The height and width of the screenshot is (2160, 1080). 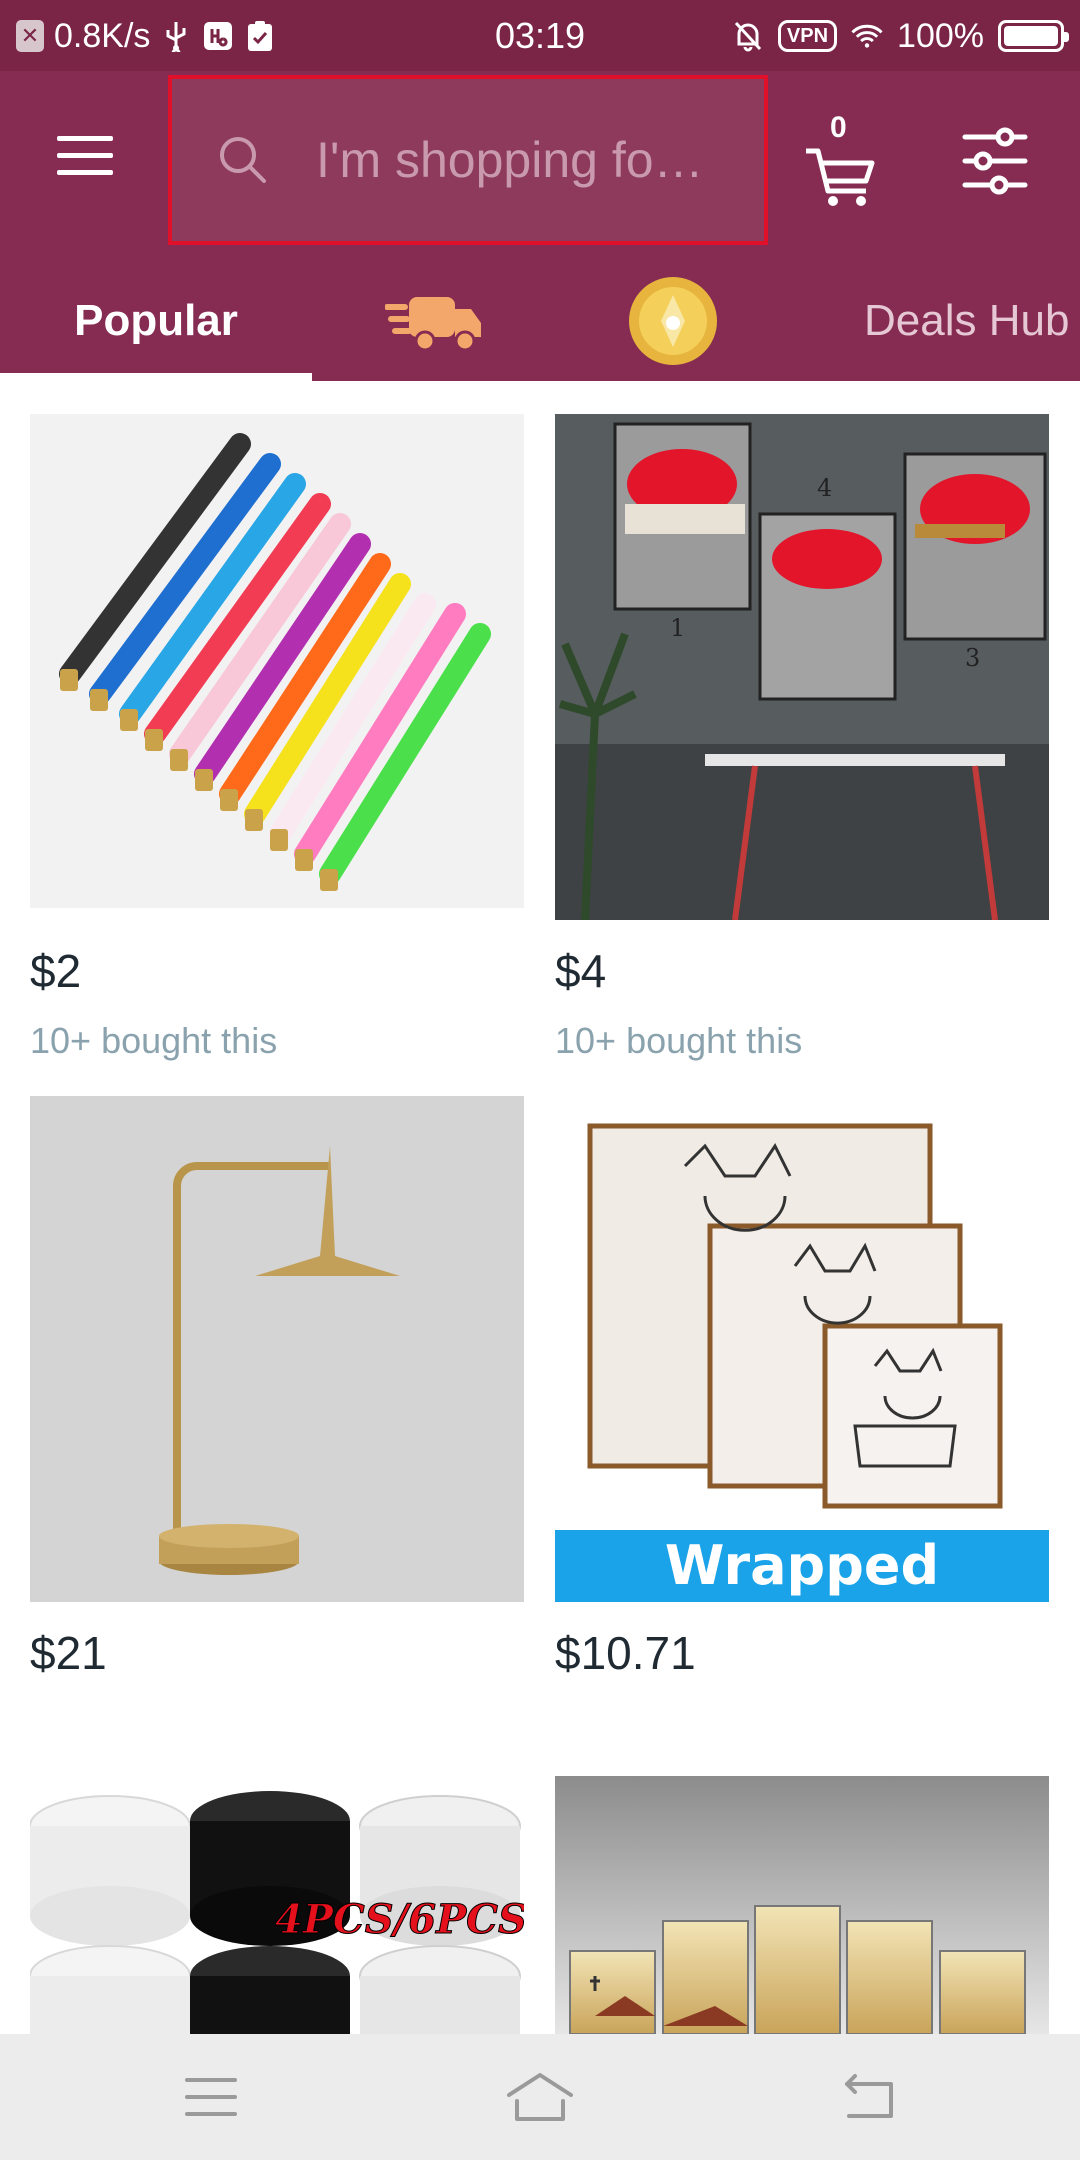 I want to click on hamburger-icon, so click(x=85, y=155).